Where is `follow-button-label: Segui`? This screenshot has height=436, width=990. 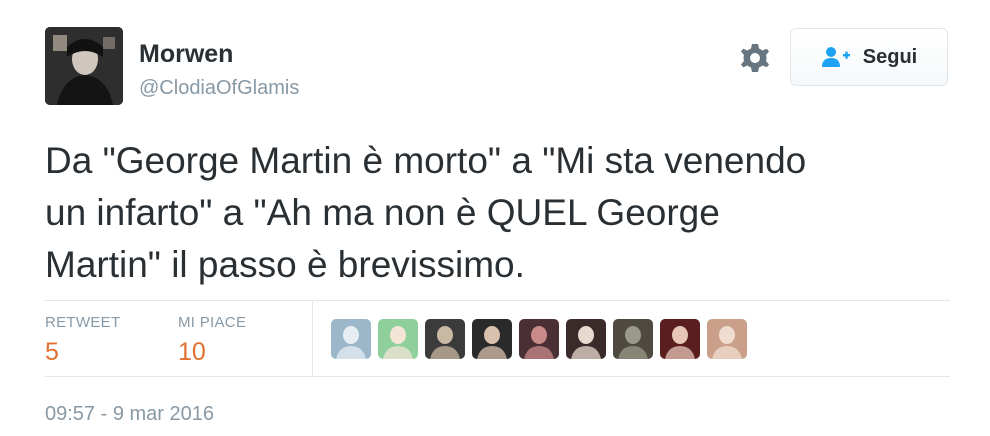 follow-button-label: Segui is located at coordinates (890, 56).